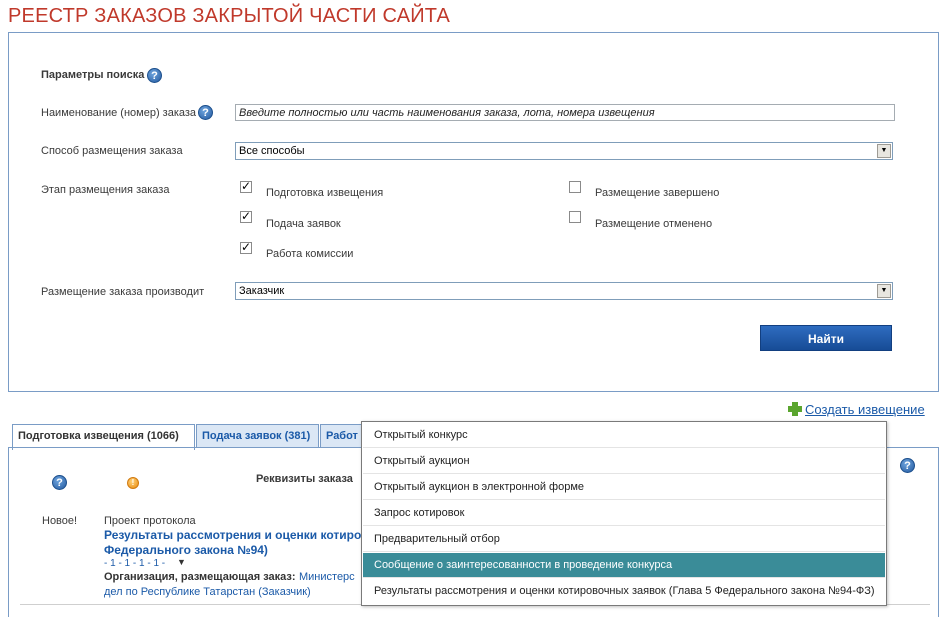 The image size is (944, 617). What do you see at coordinates (624, 487) in the screenshot?
I see `menu-item-electronic-auction: Открытый аукцион в электронной форме` at bounding box center [624, 487].